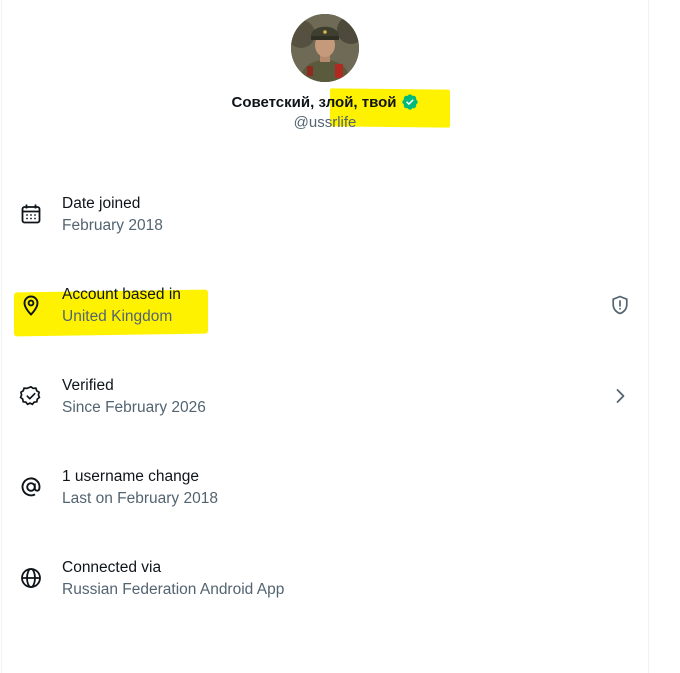 Image resolution: width=680 pixels, height=673 pixels. What do you see at coordinates (140, 487) in the screenshot?
I see `username-change-text: 1 username change Last on February 2018` at bounding box center [140, 487].